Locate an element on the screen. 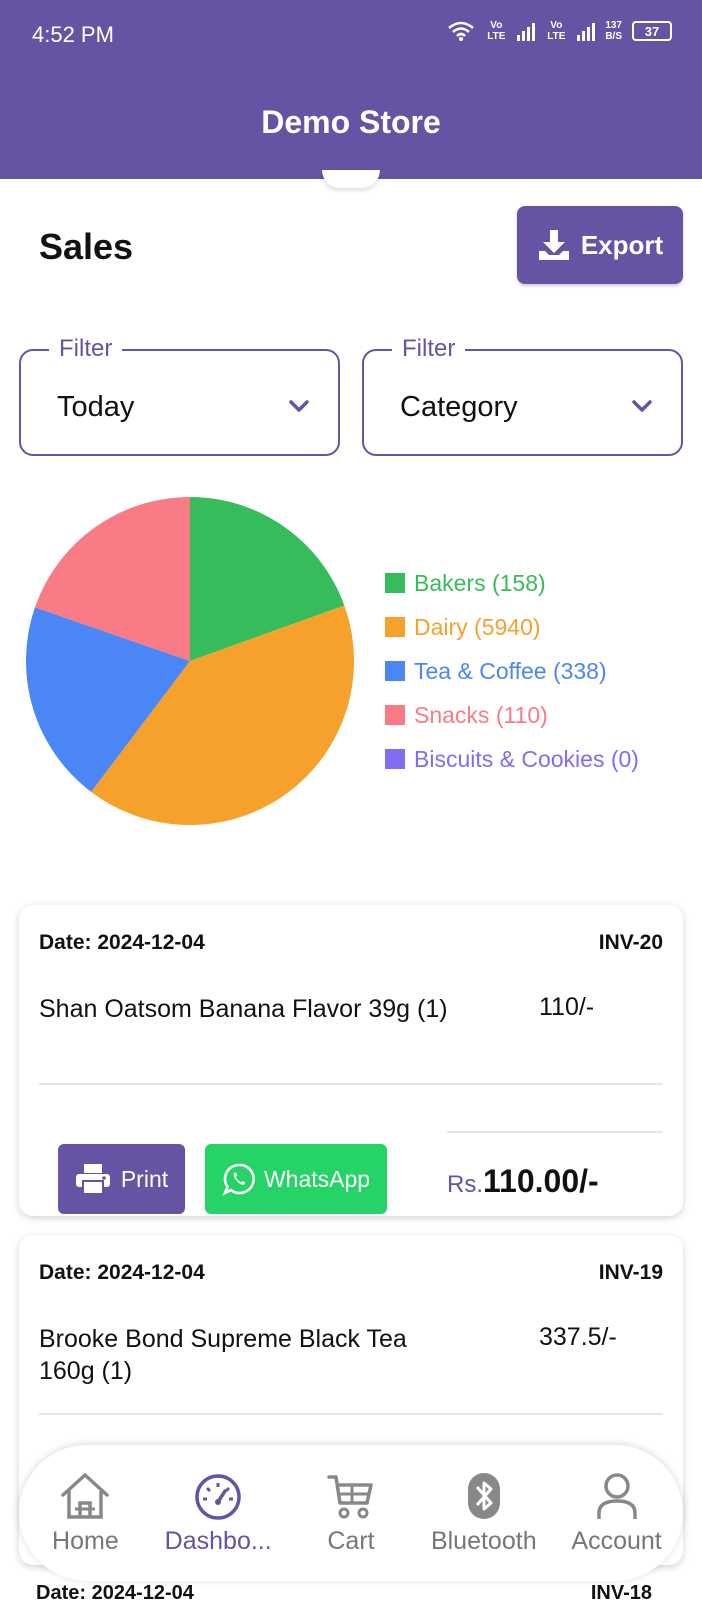  invoice-item-name: Brooke Bond Supreme Black Tea 160g (1) is located at coordinates (223, 1355).